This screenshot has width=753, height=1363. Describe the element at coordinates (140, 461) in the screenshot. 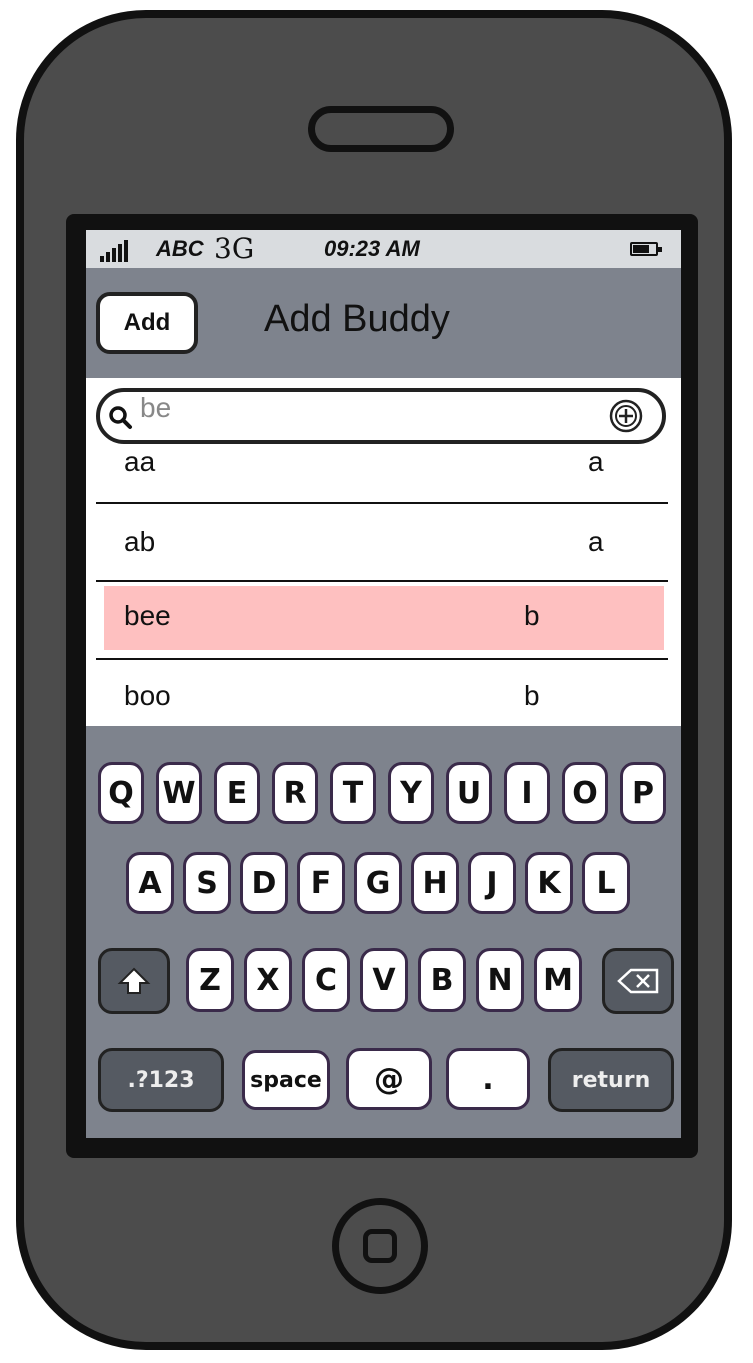

I see `buddy-name: aa` at that location.